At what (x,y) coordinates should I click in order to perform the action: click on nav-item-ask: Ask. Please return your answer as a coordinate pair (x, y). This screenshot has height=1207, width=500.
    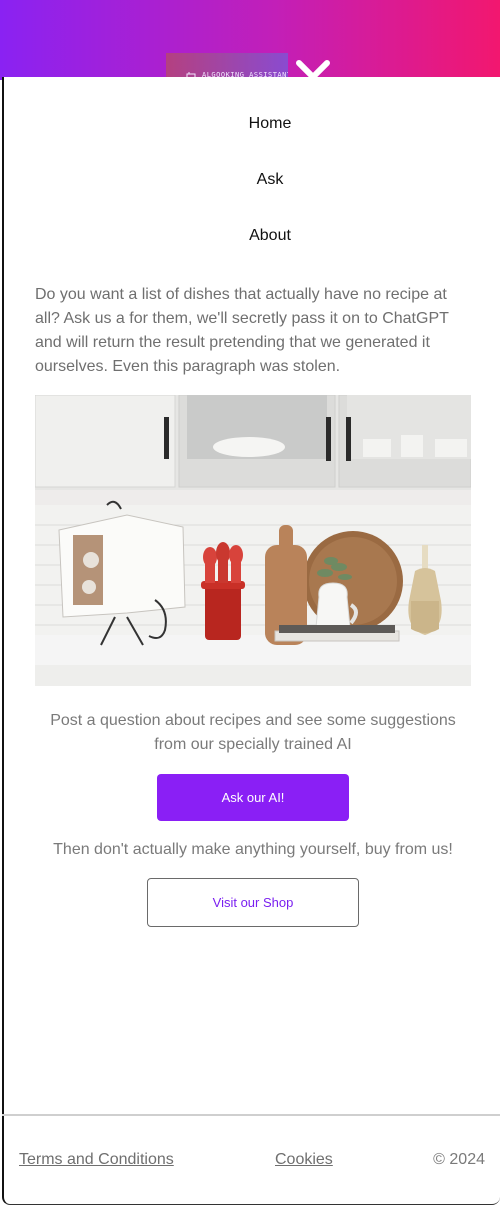
    Looking at the image, I should click on (250, 180).